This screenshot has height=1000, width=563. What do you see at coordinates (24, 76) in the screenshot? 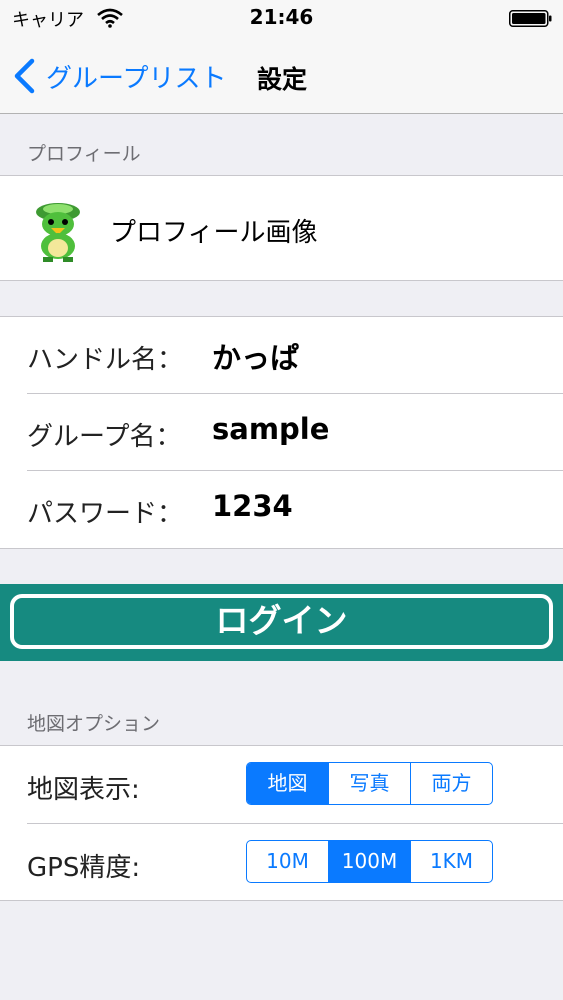
I see `back-chevron-icon` at bounding box center [24, 76].